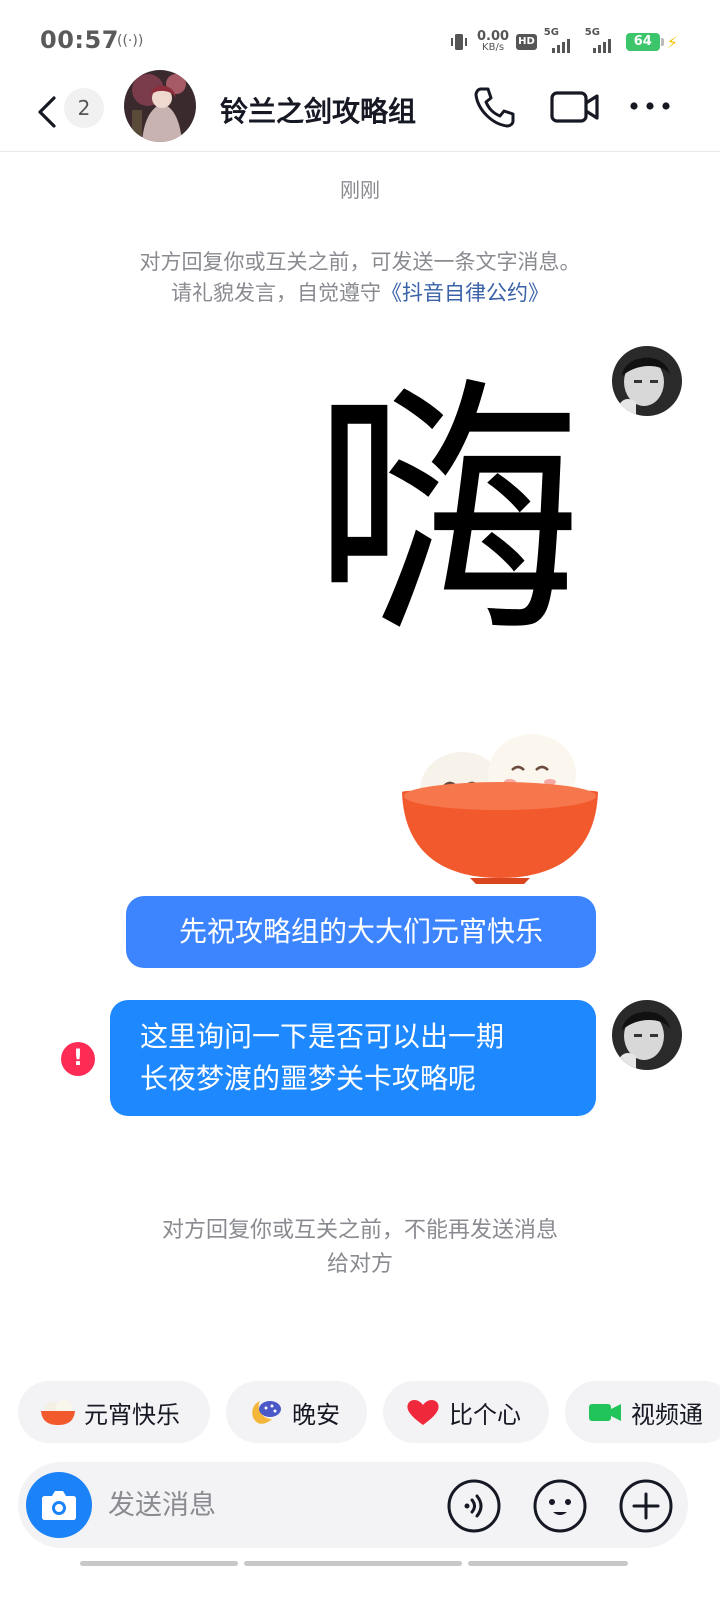 The height and width of the screenshot is (1600, 720). What do you see at coordinates (644, 42) in the screenshot?
I see `battery-icon: 64` at bounding box center [644, 42].